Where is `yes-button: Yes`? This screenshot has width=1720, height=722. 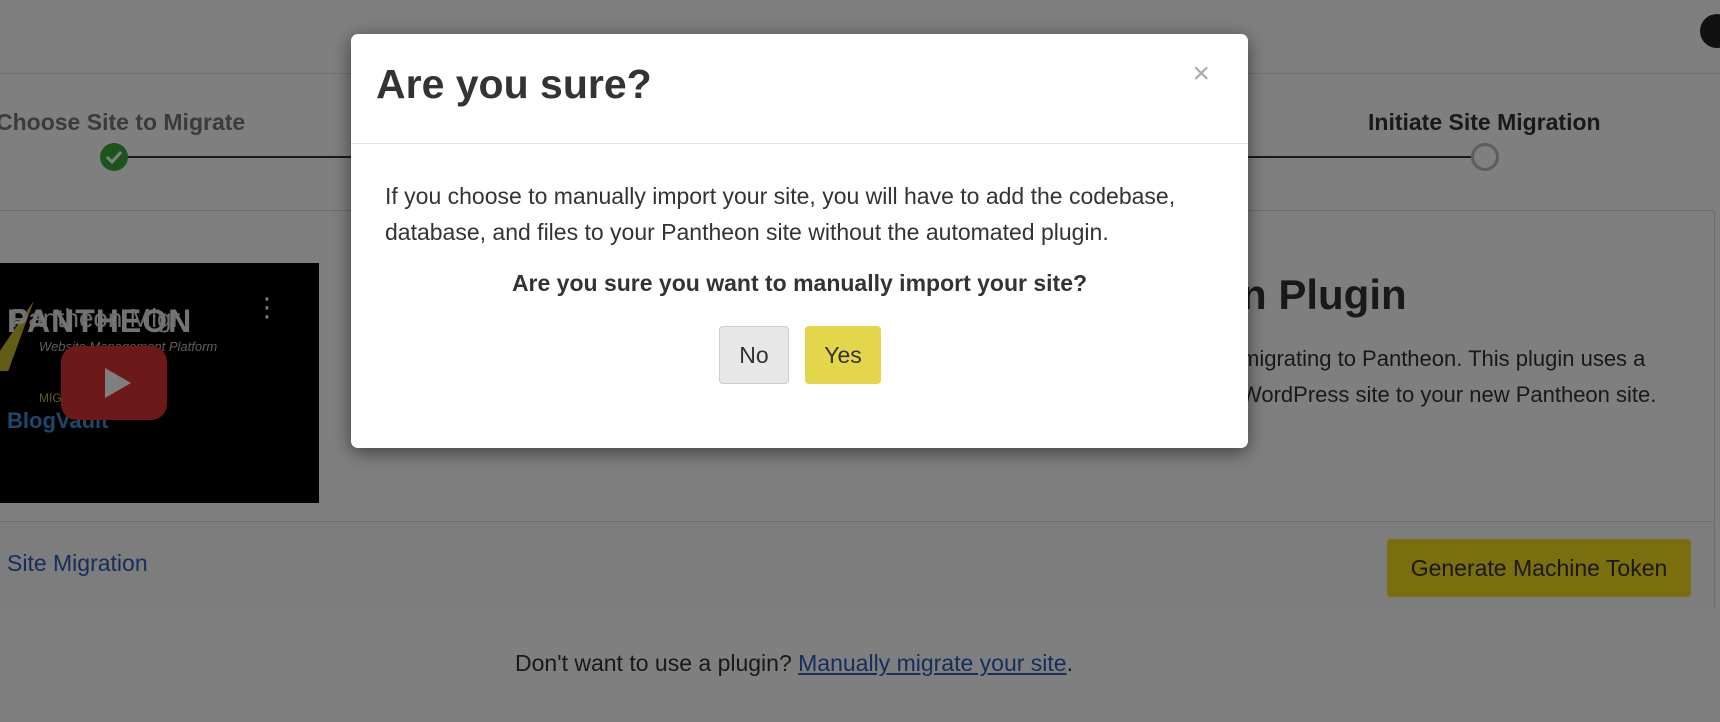
yes-button: Yes is located at coordinates (843, 355).